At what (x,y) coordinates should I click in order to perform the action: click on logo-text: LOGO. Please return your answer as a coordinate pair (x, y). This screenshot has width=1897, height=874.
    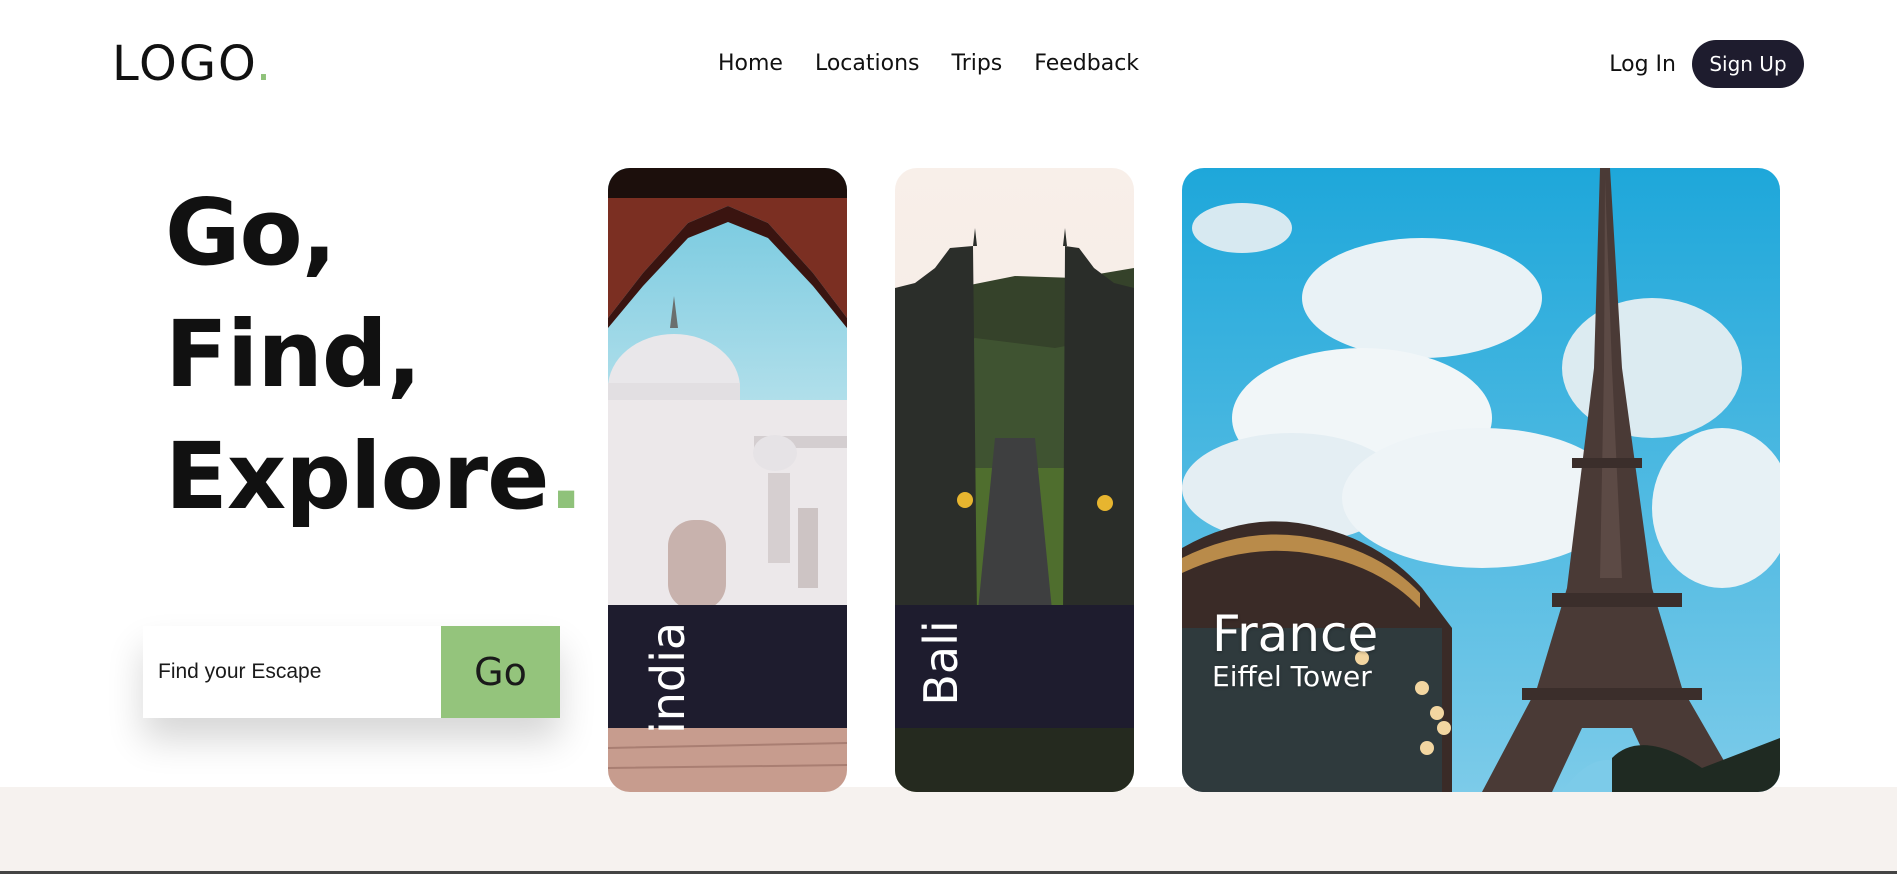
    Looking at the image, I should click on (184, 64).